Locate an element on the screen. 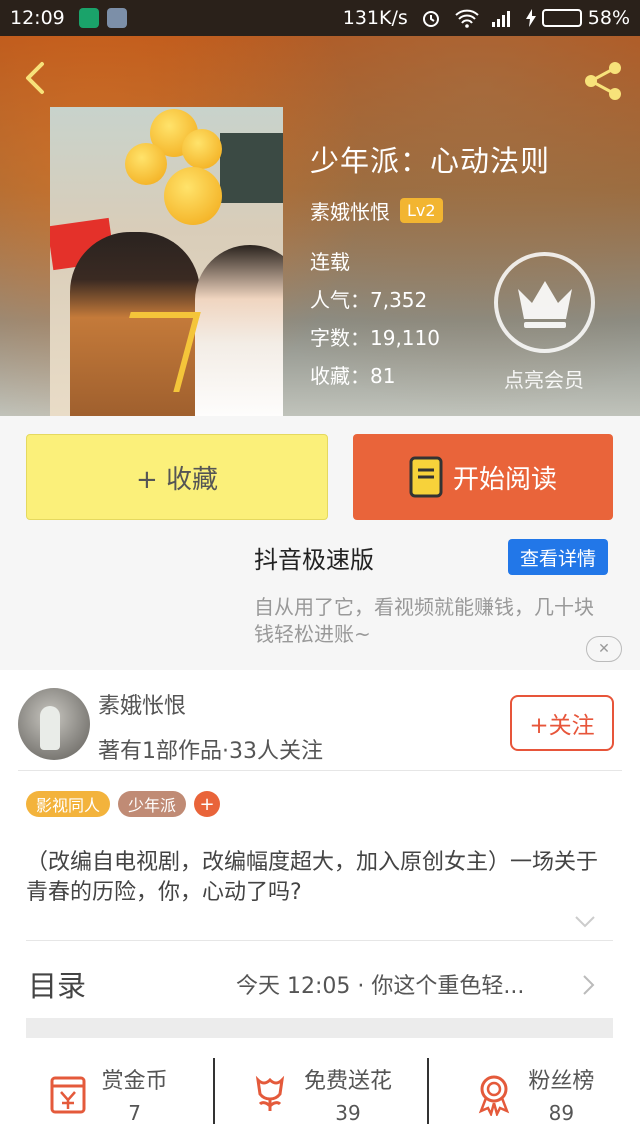 The height and width of the screenshot is (1138, 640). book-status: 连载 is located at coordinates (330, 262).